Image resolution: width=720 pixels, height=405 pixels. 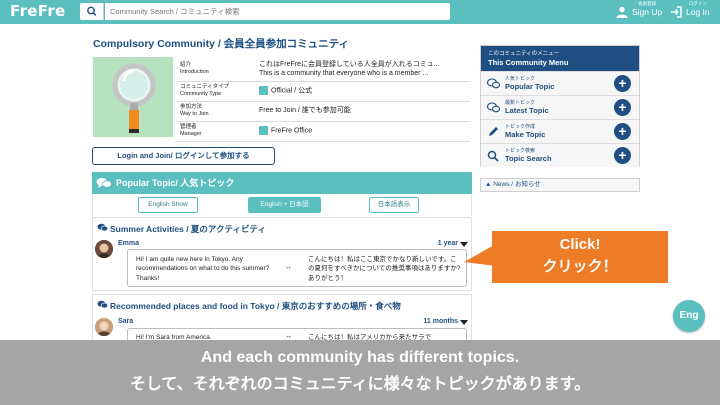 I want to click on caption-line-2: そして、それぞれのコミュニティに様々なトピックがあります。, so click(x=360, y=384).